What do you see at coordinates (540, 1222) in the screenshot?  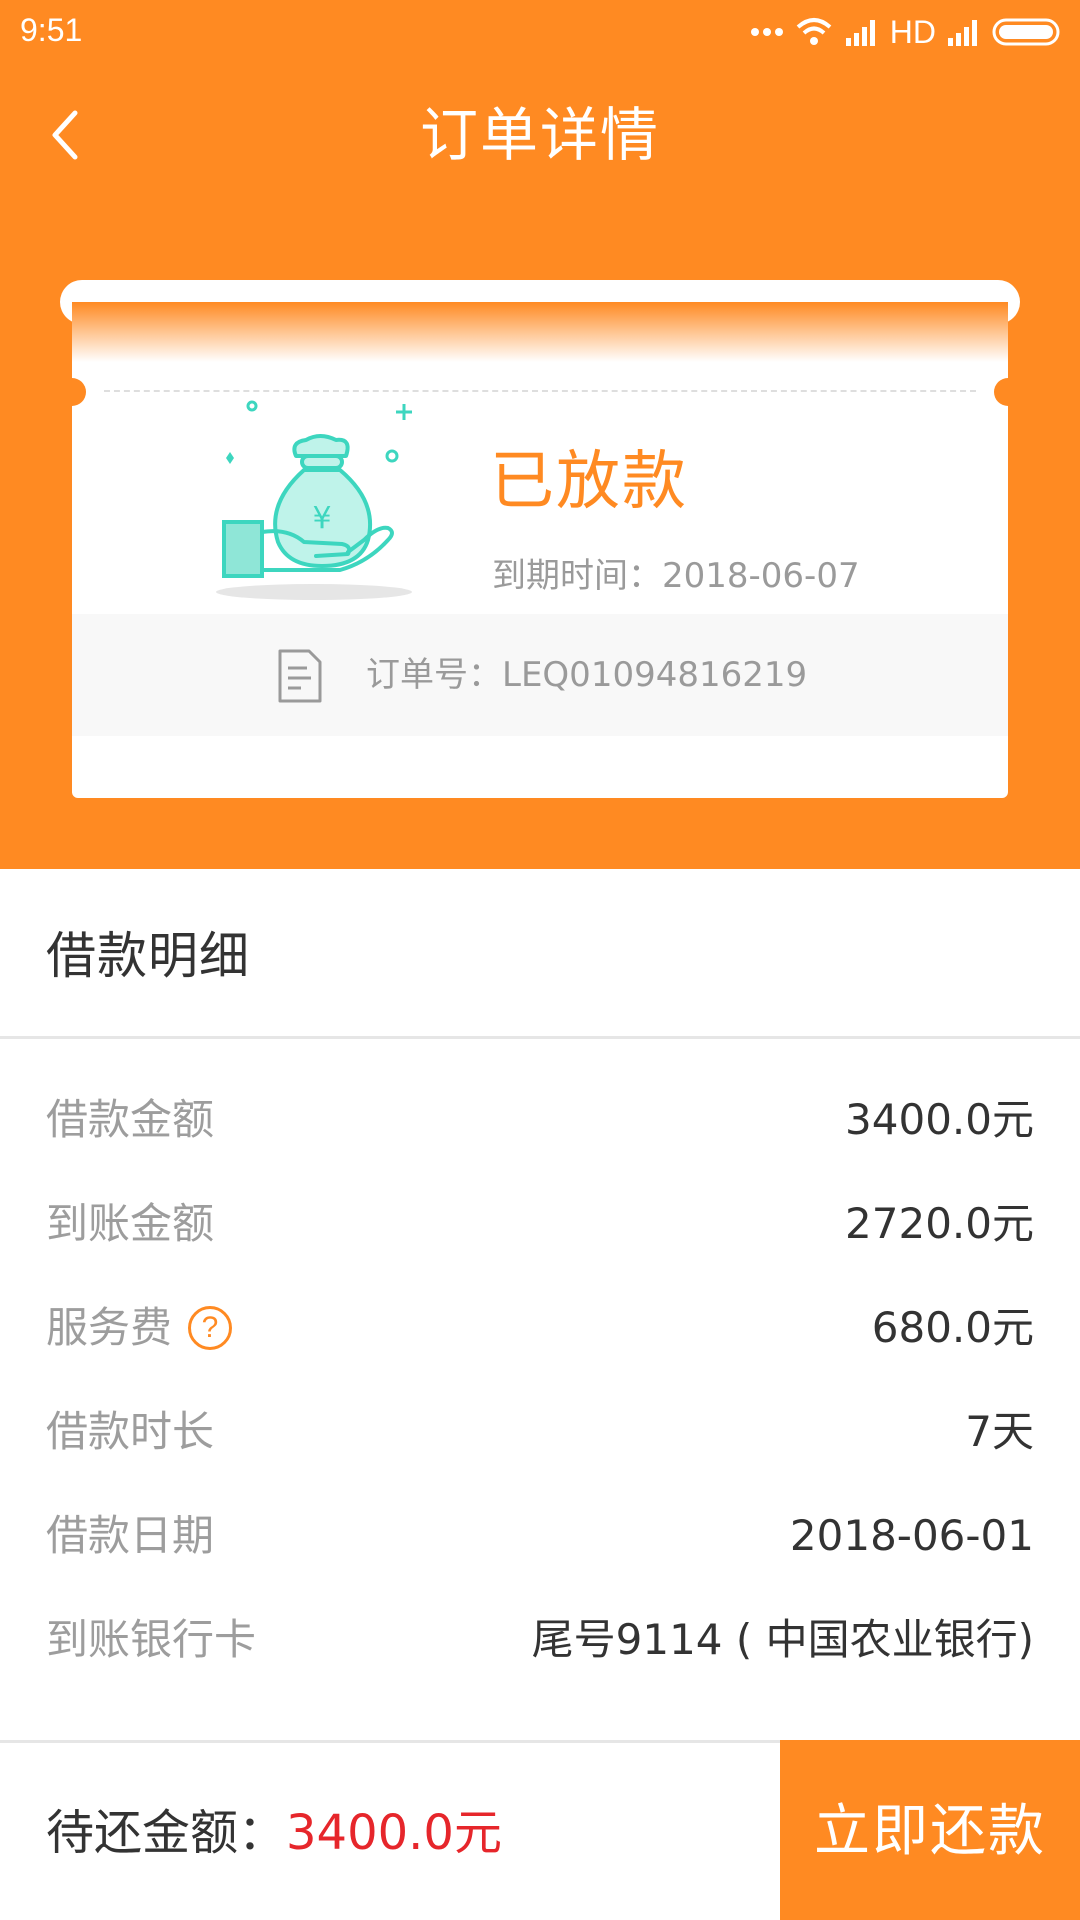 I see `detail-row-received-amount: 到账金额 2720.0元` at bounding box center [540, 1222].